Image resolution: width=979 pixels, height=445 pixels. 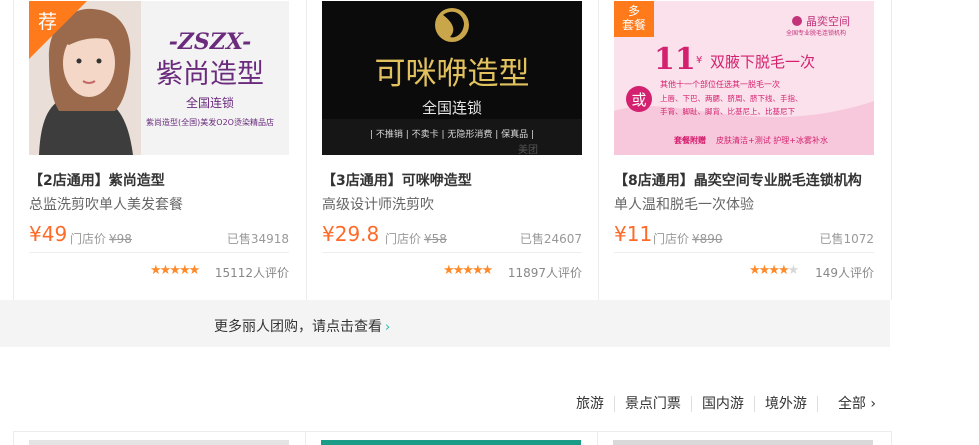 What do you see at coordinates (48, 234) in the screenshot?
I see `deal-price: ¥49` at bounding box center [48, 234].